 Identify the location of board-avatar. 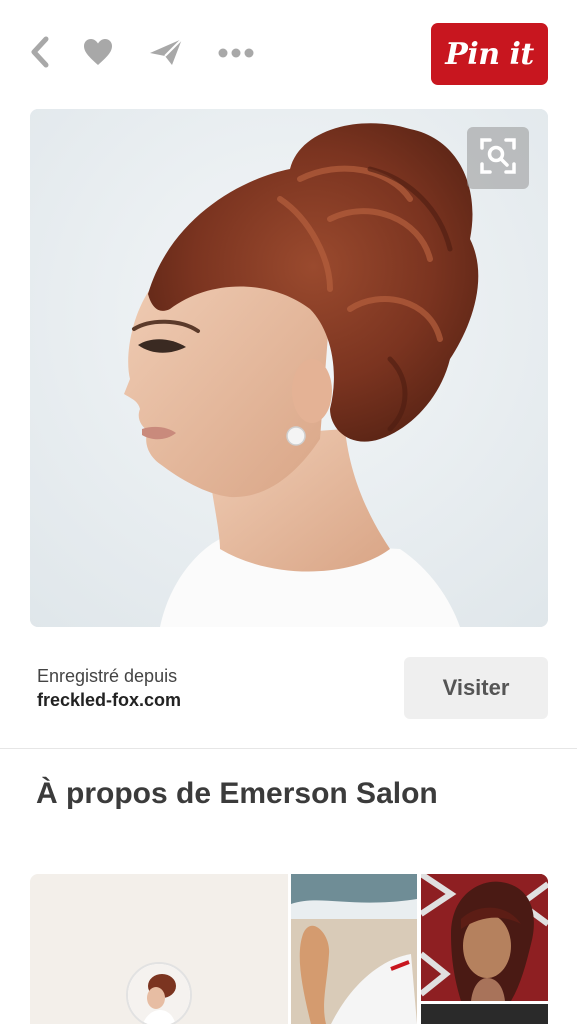
(159, 993).